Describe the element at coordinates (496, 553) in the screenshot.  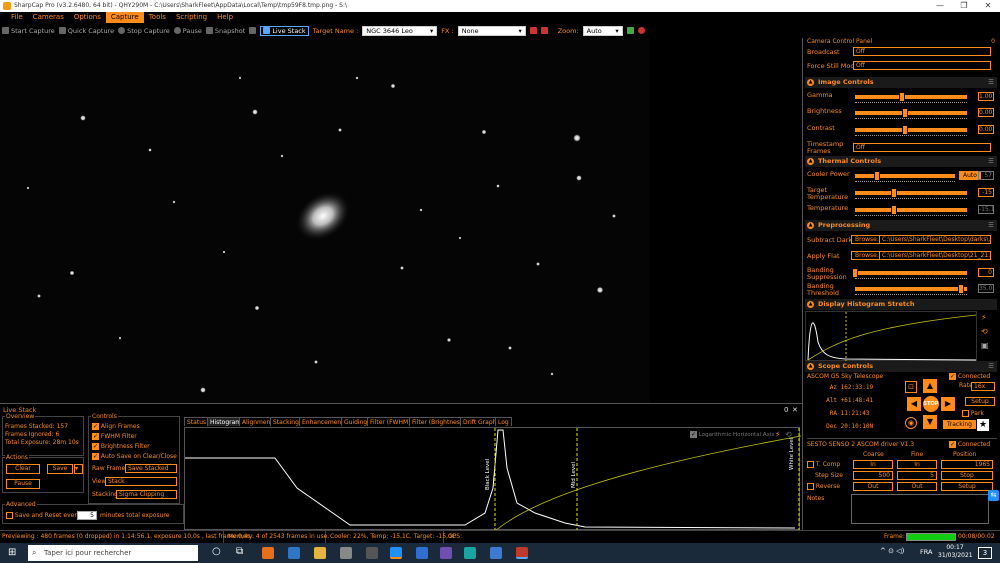
I see `calculator-icon` at that location.